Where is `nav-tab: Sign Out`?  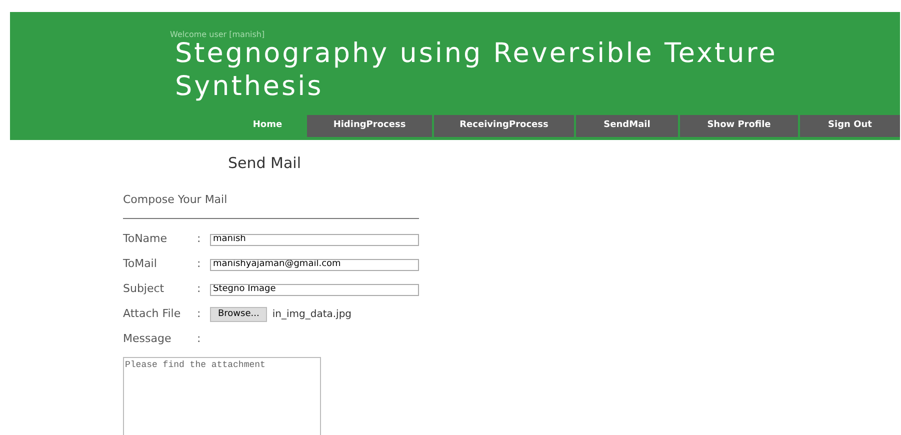 nav-tab: Sign Out is located at coordinates (850, 126).